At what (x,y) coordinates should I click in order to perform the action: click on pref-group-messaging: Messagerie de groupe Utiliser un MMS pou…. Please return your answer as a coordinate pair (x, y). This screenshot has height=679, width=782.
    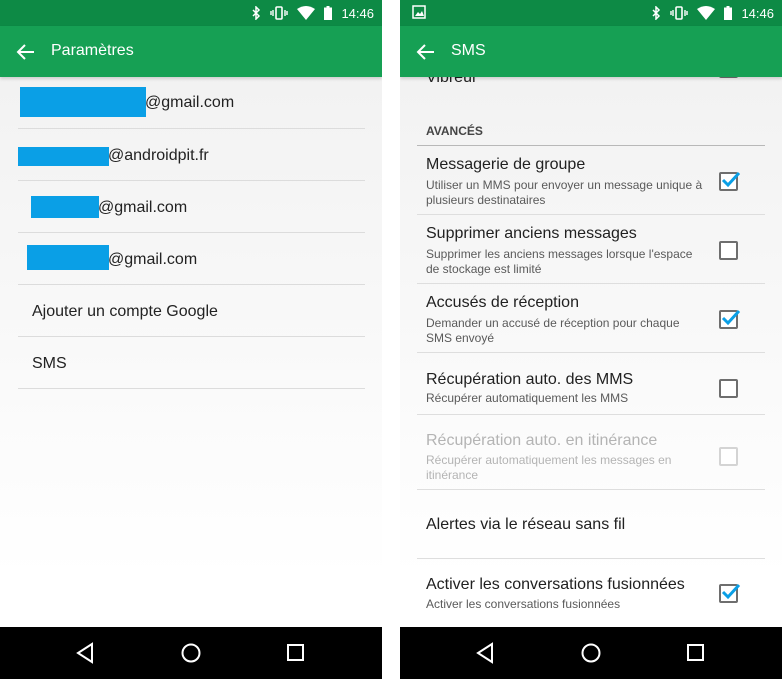
    Looking at the image, I should click on (591, 180).